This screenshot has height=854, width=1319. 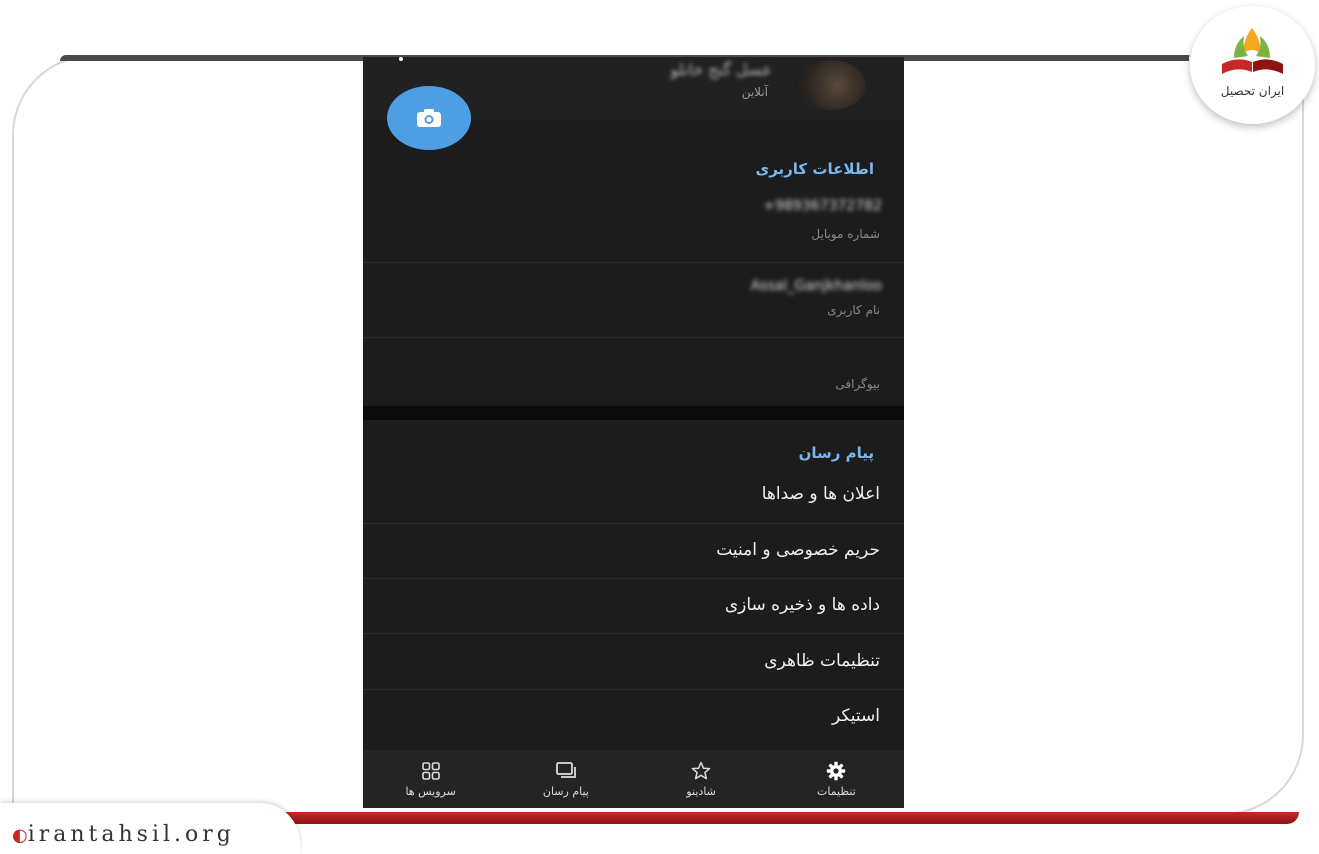 I want to click on globe-icon: ◐, so click(x=20, y=835).